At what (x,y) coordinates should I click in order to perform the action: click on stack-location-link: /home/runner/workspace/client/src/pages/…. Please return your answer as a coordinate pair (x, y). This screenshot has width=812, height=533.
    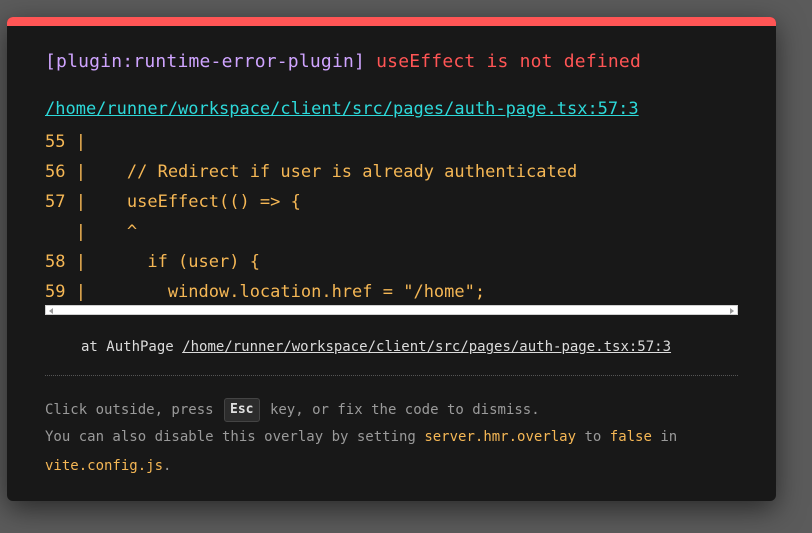
    Looking at the image, I should click on (426, 347).